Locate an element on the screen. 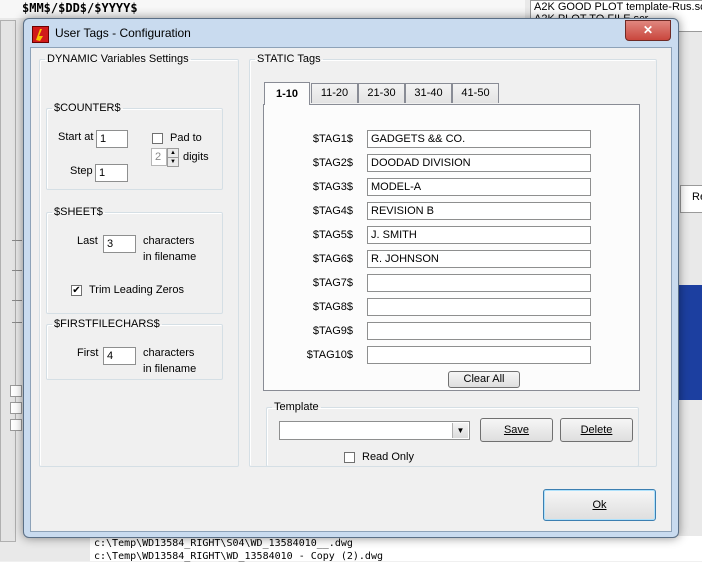  sheet-filename-label: in filename is located at coordinates (170, 257).